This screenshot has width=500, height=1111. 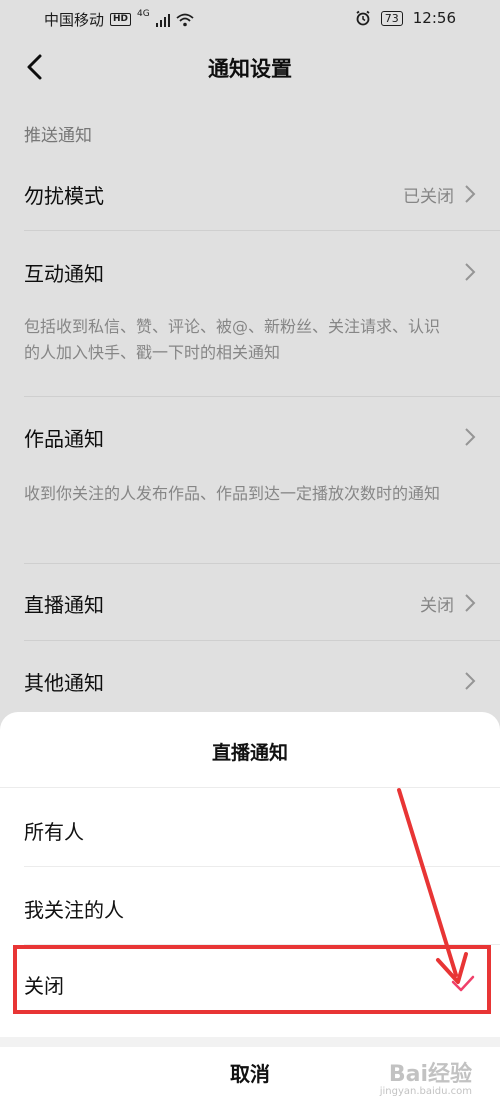 What do you see at coordinates (250, 908) in the screenshot?
I see `option-following: 我关注的人` at bounding box center [250, 908].